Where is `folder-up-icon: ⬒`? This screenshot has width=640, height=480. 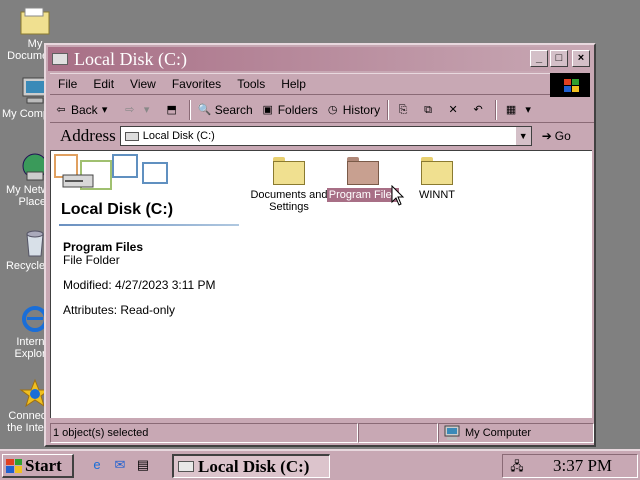 folder-up-icon: ⬒ is located at coordinates (171, 109).